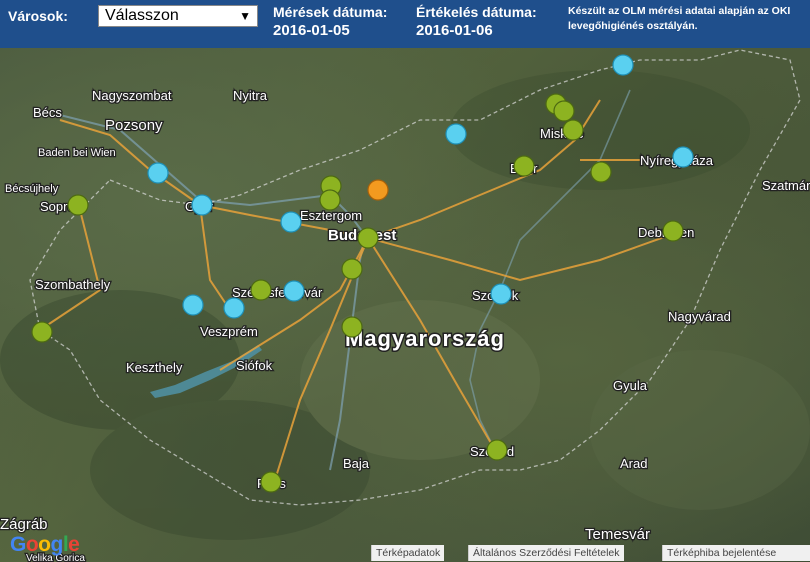 The image size is (810, 562). Describe the element at coordinates (633, 463) in the screenshot. I see `label-arad: Arad` at that location.